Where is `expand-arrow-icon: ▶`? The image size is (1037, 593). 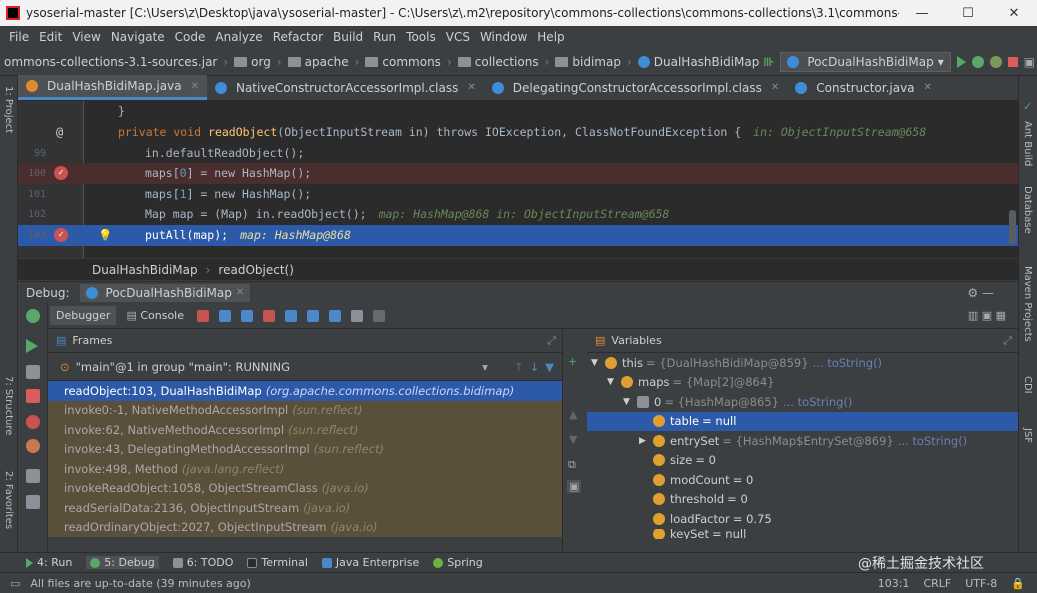 expand-arrow-icon: ▶ is located at coordinates (644, 441).